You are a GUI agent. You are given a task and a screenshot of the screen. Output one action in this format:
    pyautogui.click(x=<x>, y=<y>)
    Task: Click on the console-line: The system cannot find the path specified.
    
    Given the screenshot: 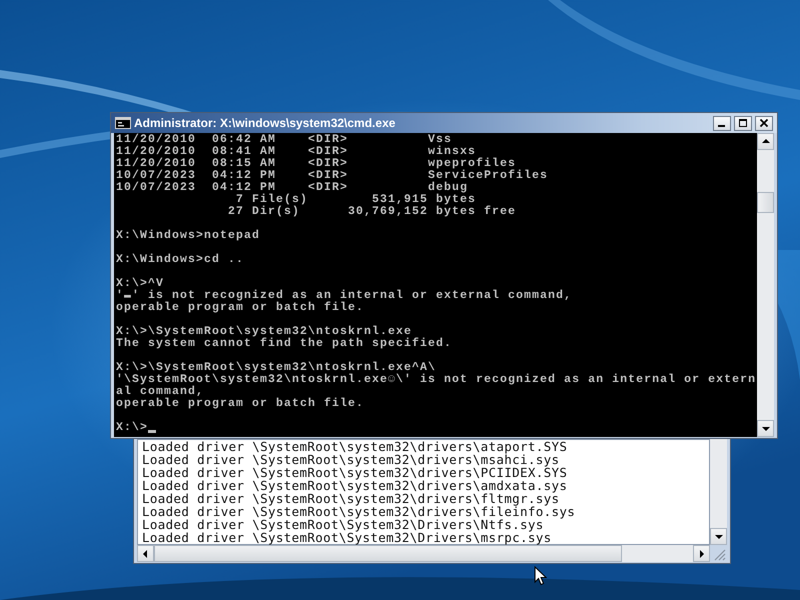 What is the action you would take?
    pyautogui.click(x=285, y=344)
    